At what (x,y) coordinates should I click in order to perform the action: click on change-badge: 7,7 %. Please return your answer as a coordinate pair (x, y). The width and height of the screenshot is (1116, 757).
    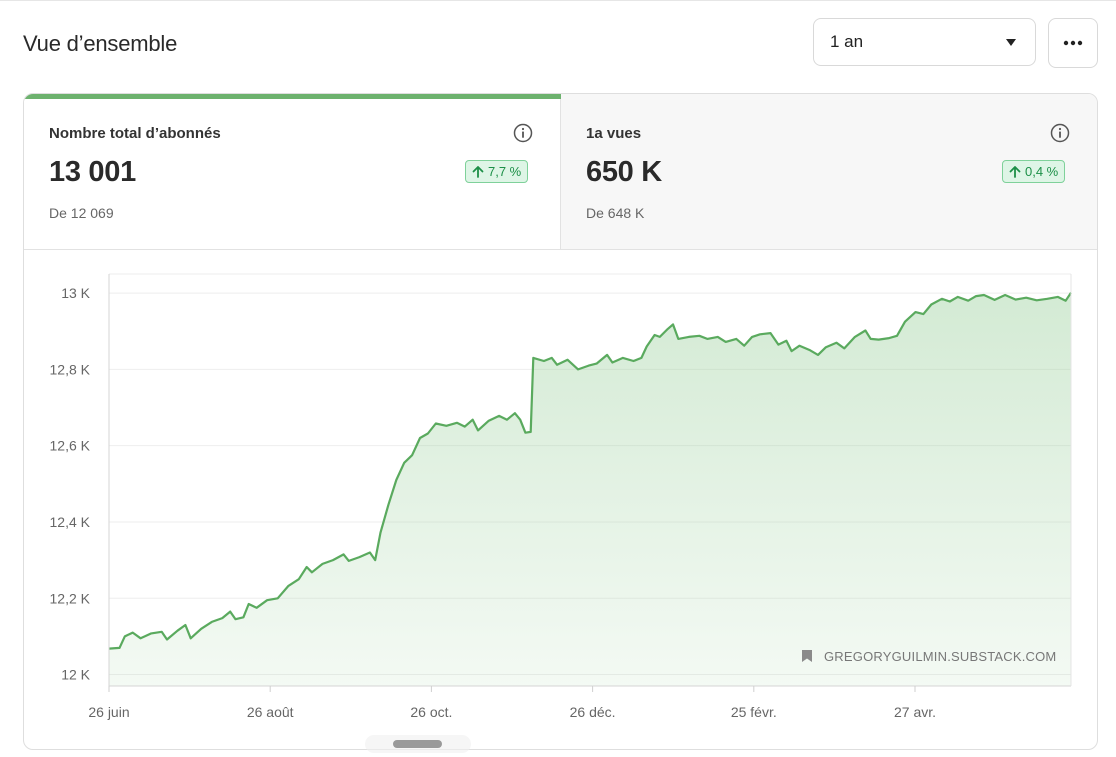
    Looking at the image, I should click on (497, 171).